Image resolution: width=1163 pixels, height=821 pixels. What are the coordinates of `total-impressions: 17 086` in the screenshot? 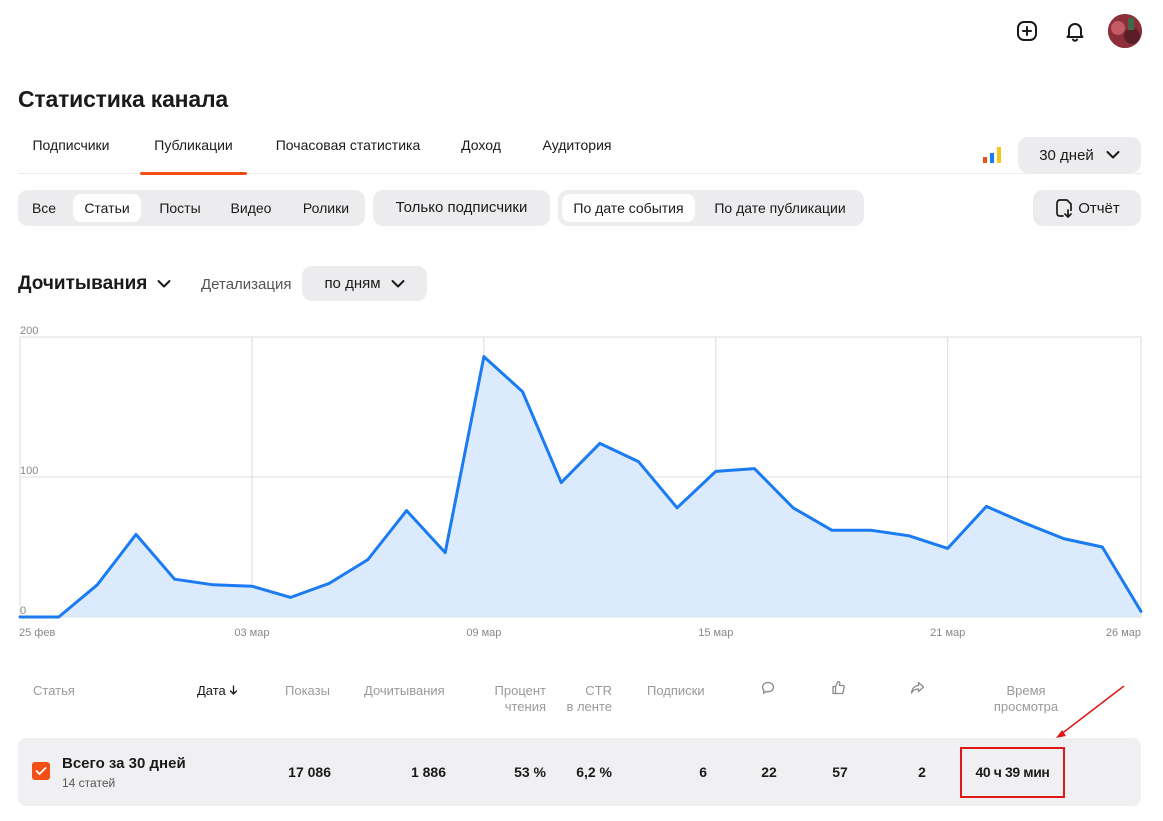 It's located at (309, 772).